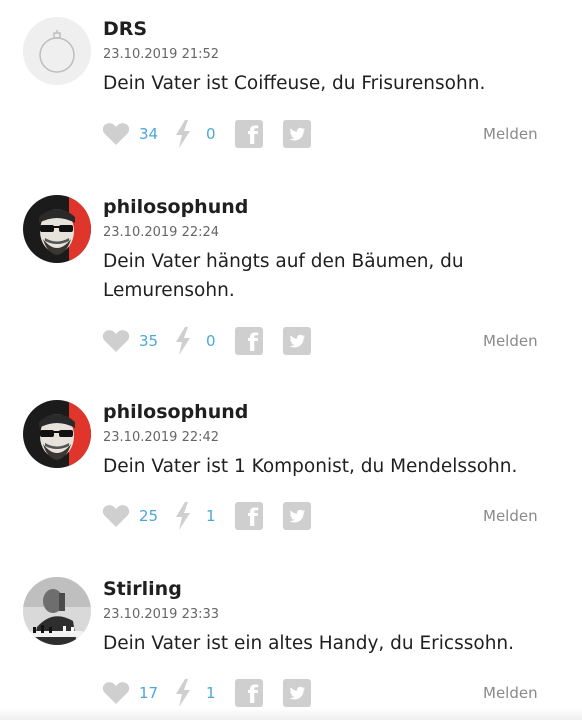  What do you see at coordinates (149, 693) in the screenshot?
I see `like-count: 17` at bounding box center [149, 693].